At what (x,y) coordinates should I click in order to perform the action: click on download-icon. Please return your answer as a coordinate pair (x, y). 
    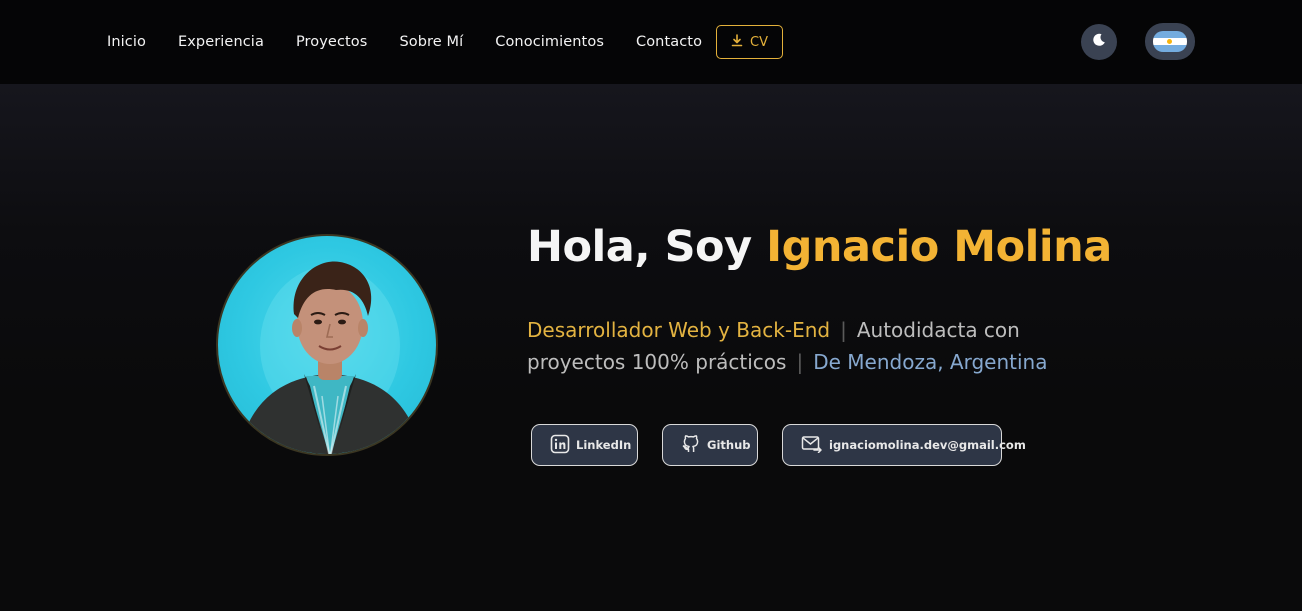
    Looking at the image, I should click on (737, 42).